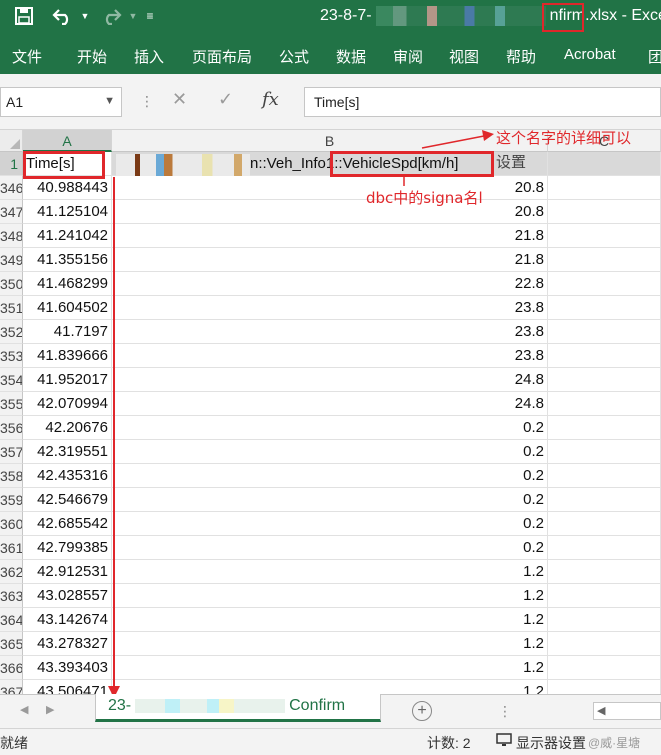  I want to click on table-cell-time: 41.355156, so click(67, 260).